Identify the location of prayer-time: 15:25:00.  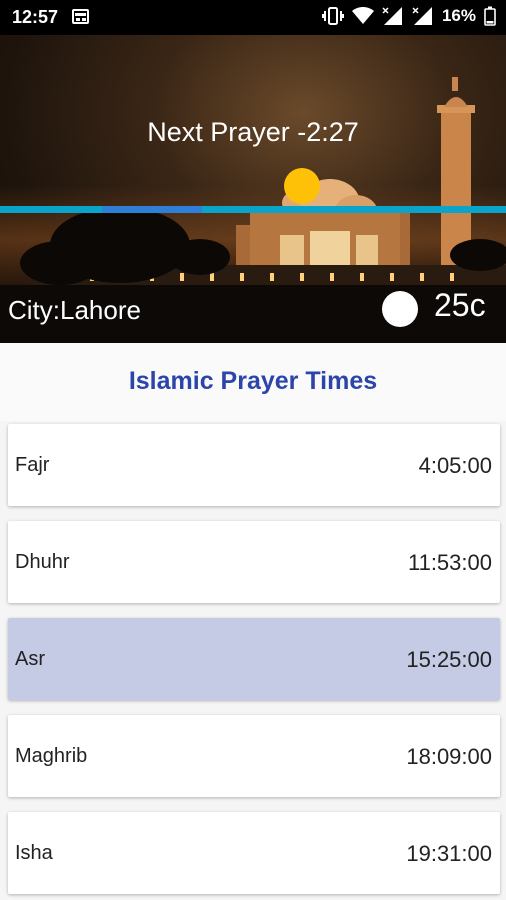
(449, 659).